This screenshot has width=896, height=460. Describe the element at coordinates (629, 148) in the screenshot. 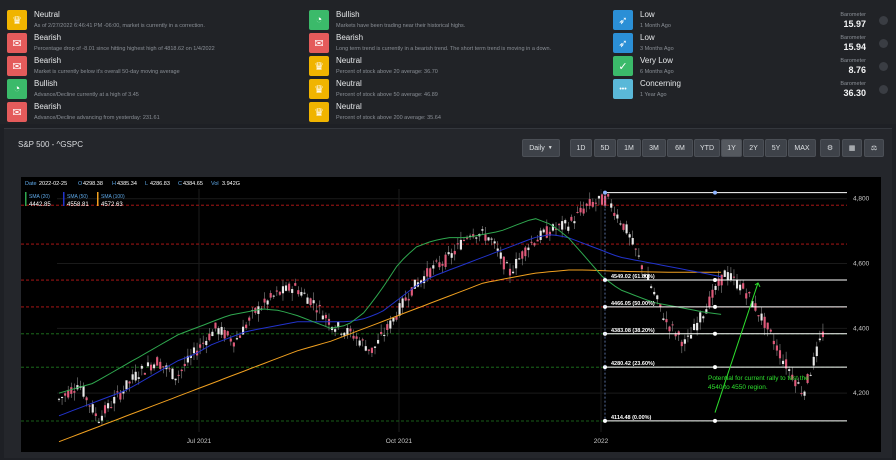

I see `range-button-1m: 1M` at that location.